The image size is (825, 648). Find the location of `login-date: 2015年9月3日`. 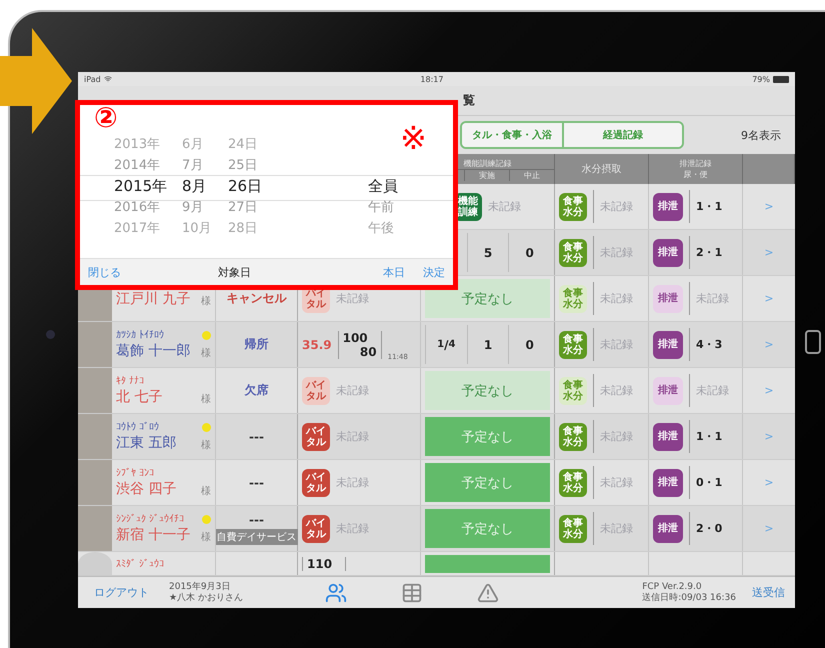

login-date: 2015年9月3日 is located at coordinates (200, 587).